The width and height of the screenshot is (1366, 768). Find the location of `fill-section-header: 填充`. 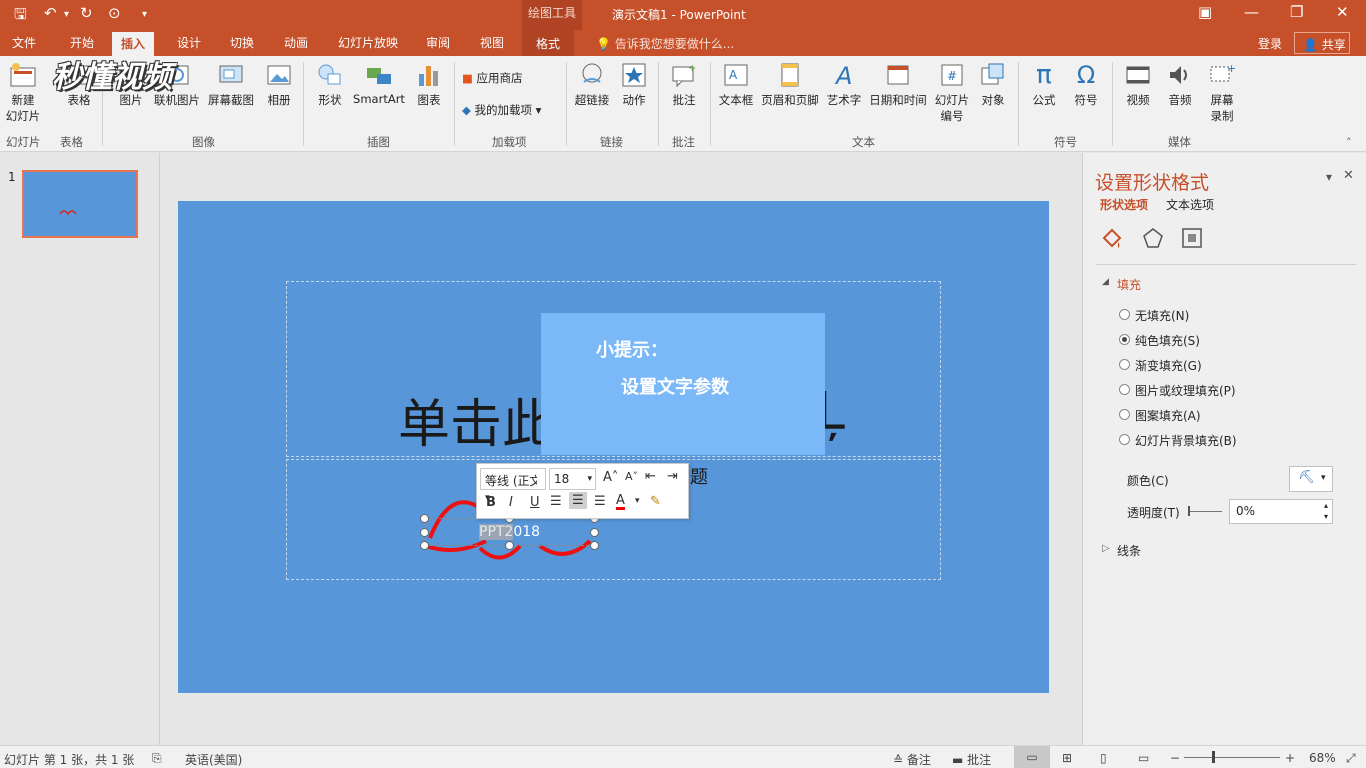

fill-section-header: 填充 is located at coordinates (1129, 284).